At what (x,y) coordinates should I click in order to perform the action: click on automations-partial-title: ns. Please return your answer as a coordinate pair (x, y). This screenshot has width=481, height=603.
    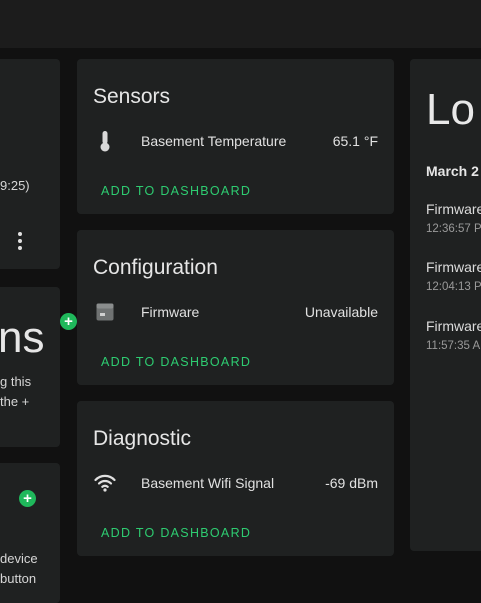
    Looking at the image, I should click on (22, 337).